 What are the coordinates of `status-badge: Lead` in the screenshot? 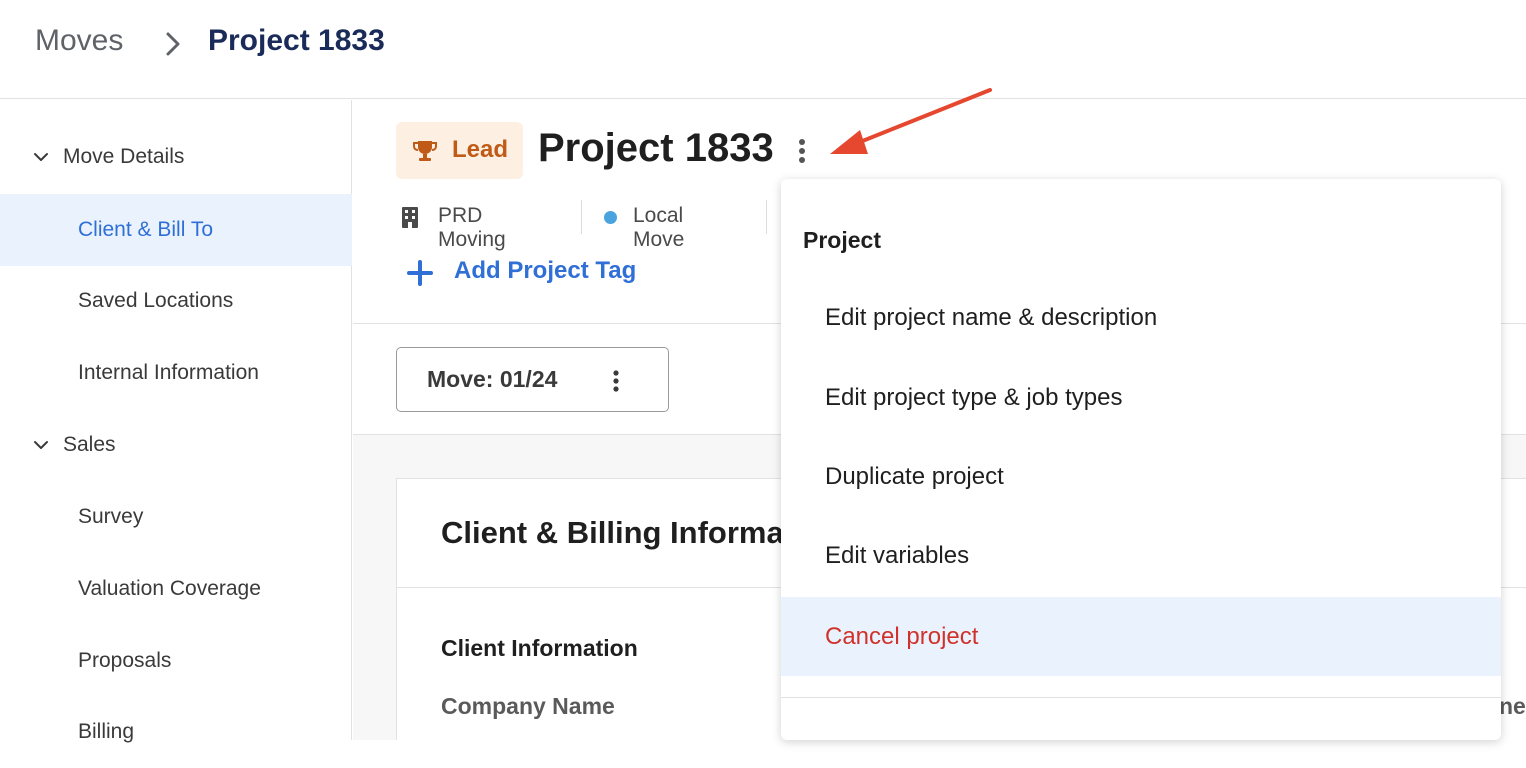 It's located at (459, 150).